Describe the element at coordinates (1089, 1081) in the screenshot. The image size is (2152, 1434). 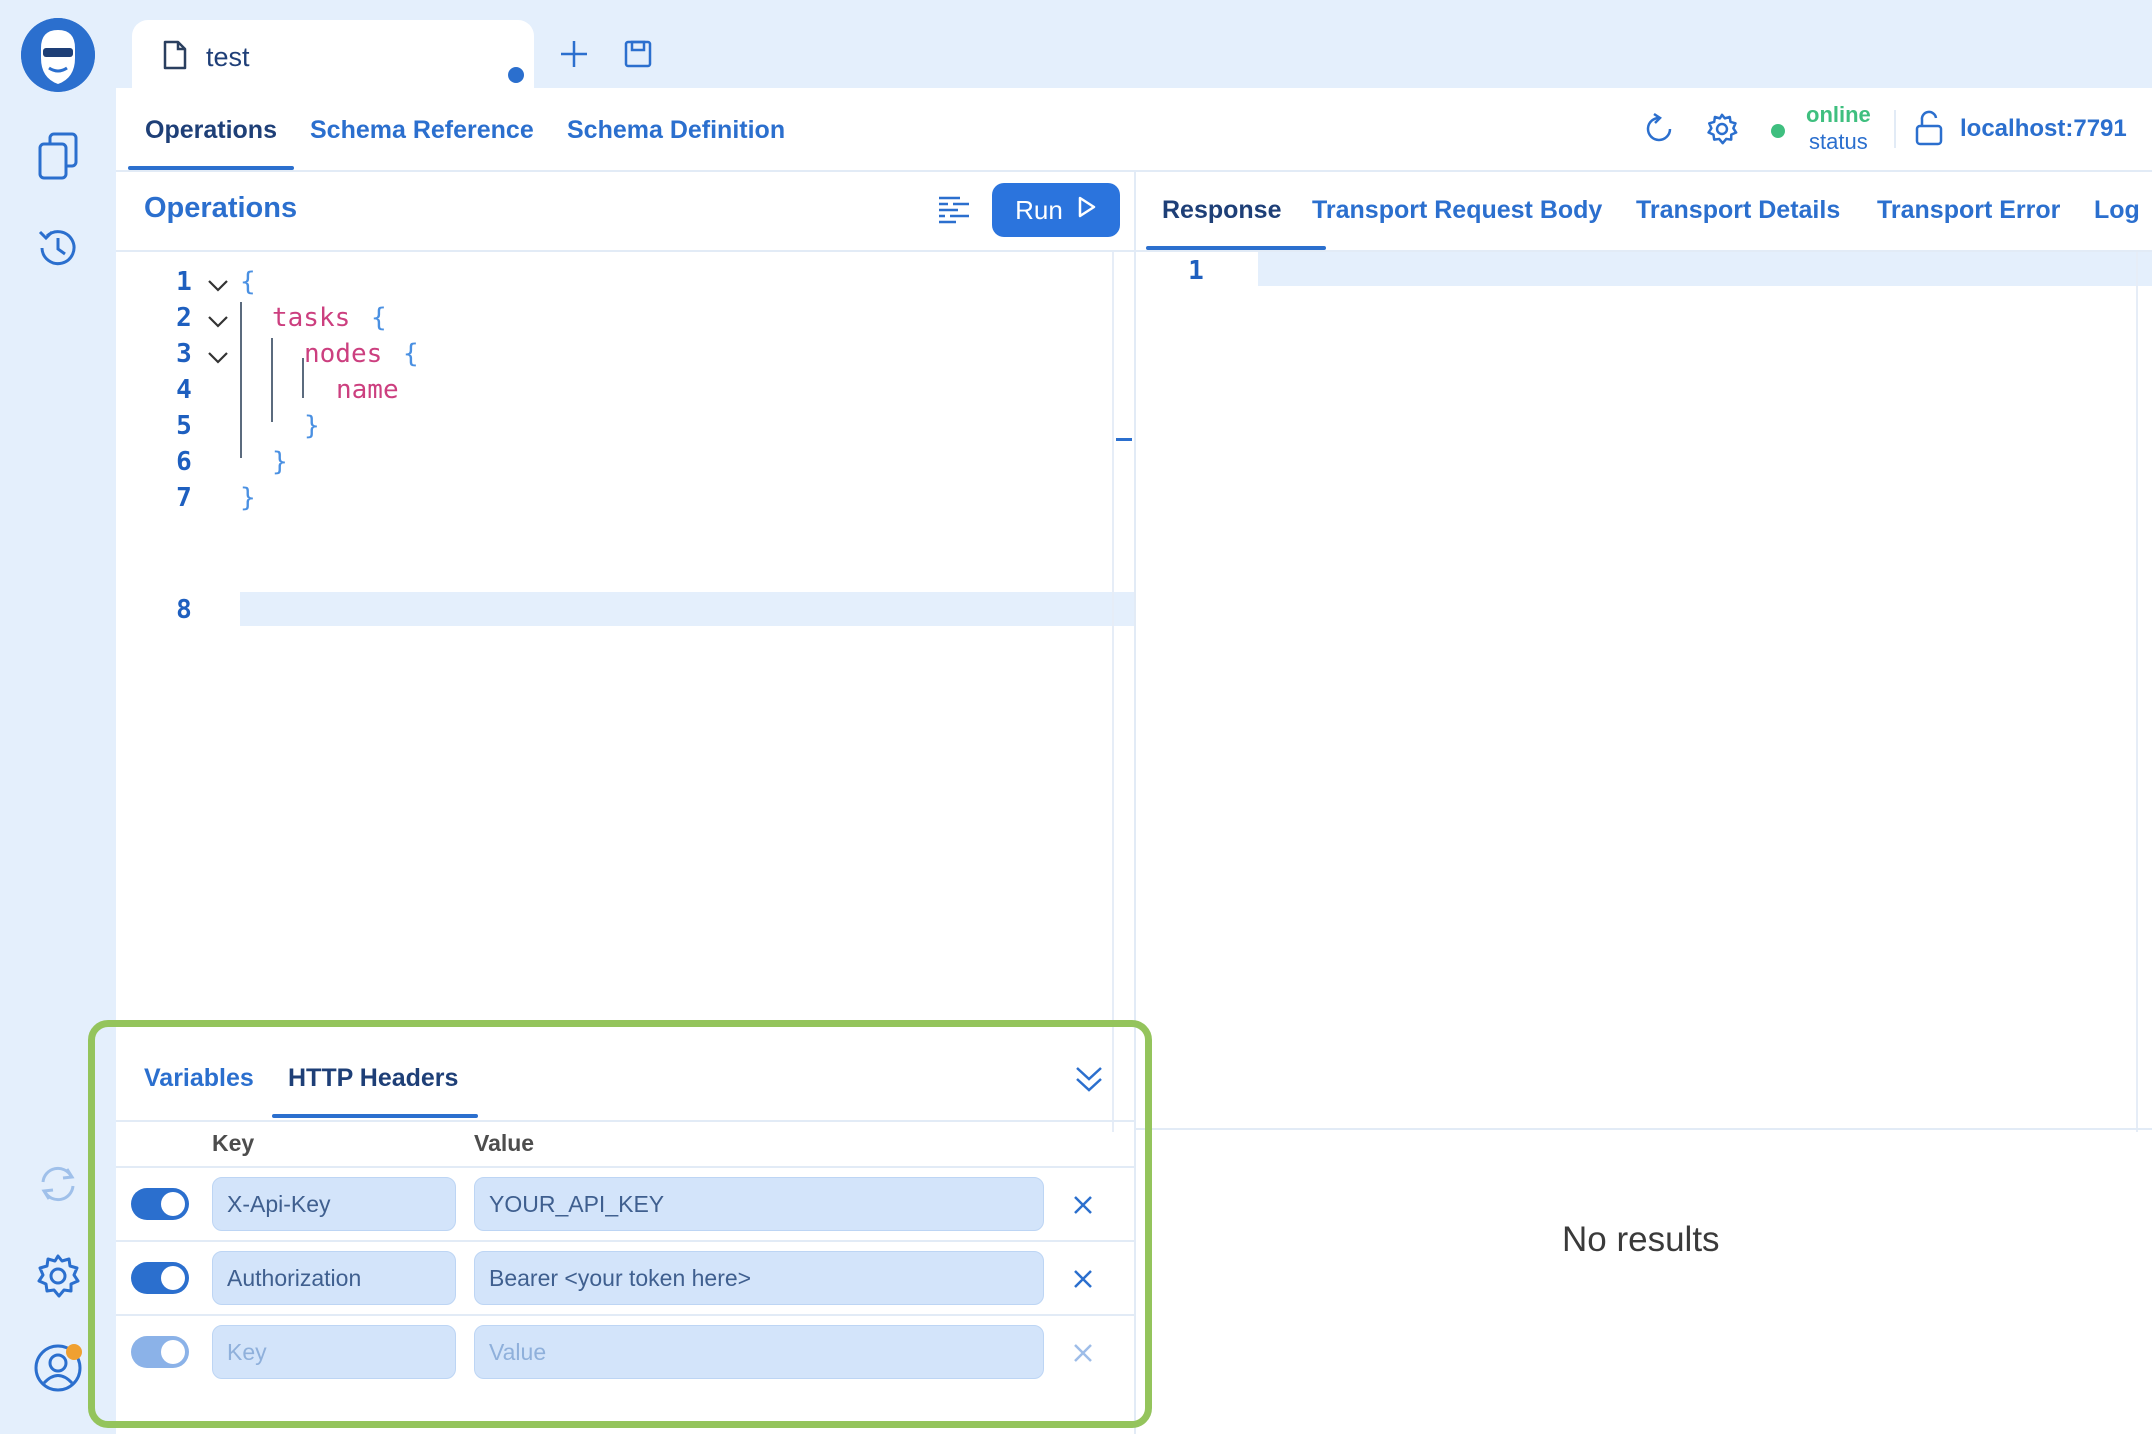
I see `collapse-panel-icon` at that location.